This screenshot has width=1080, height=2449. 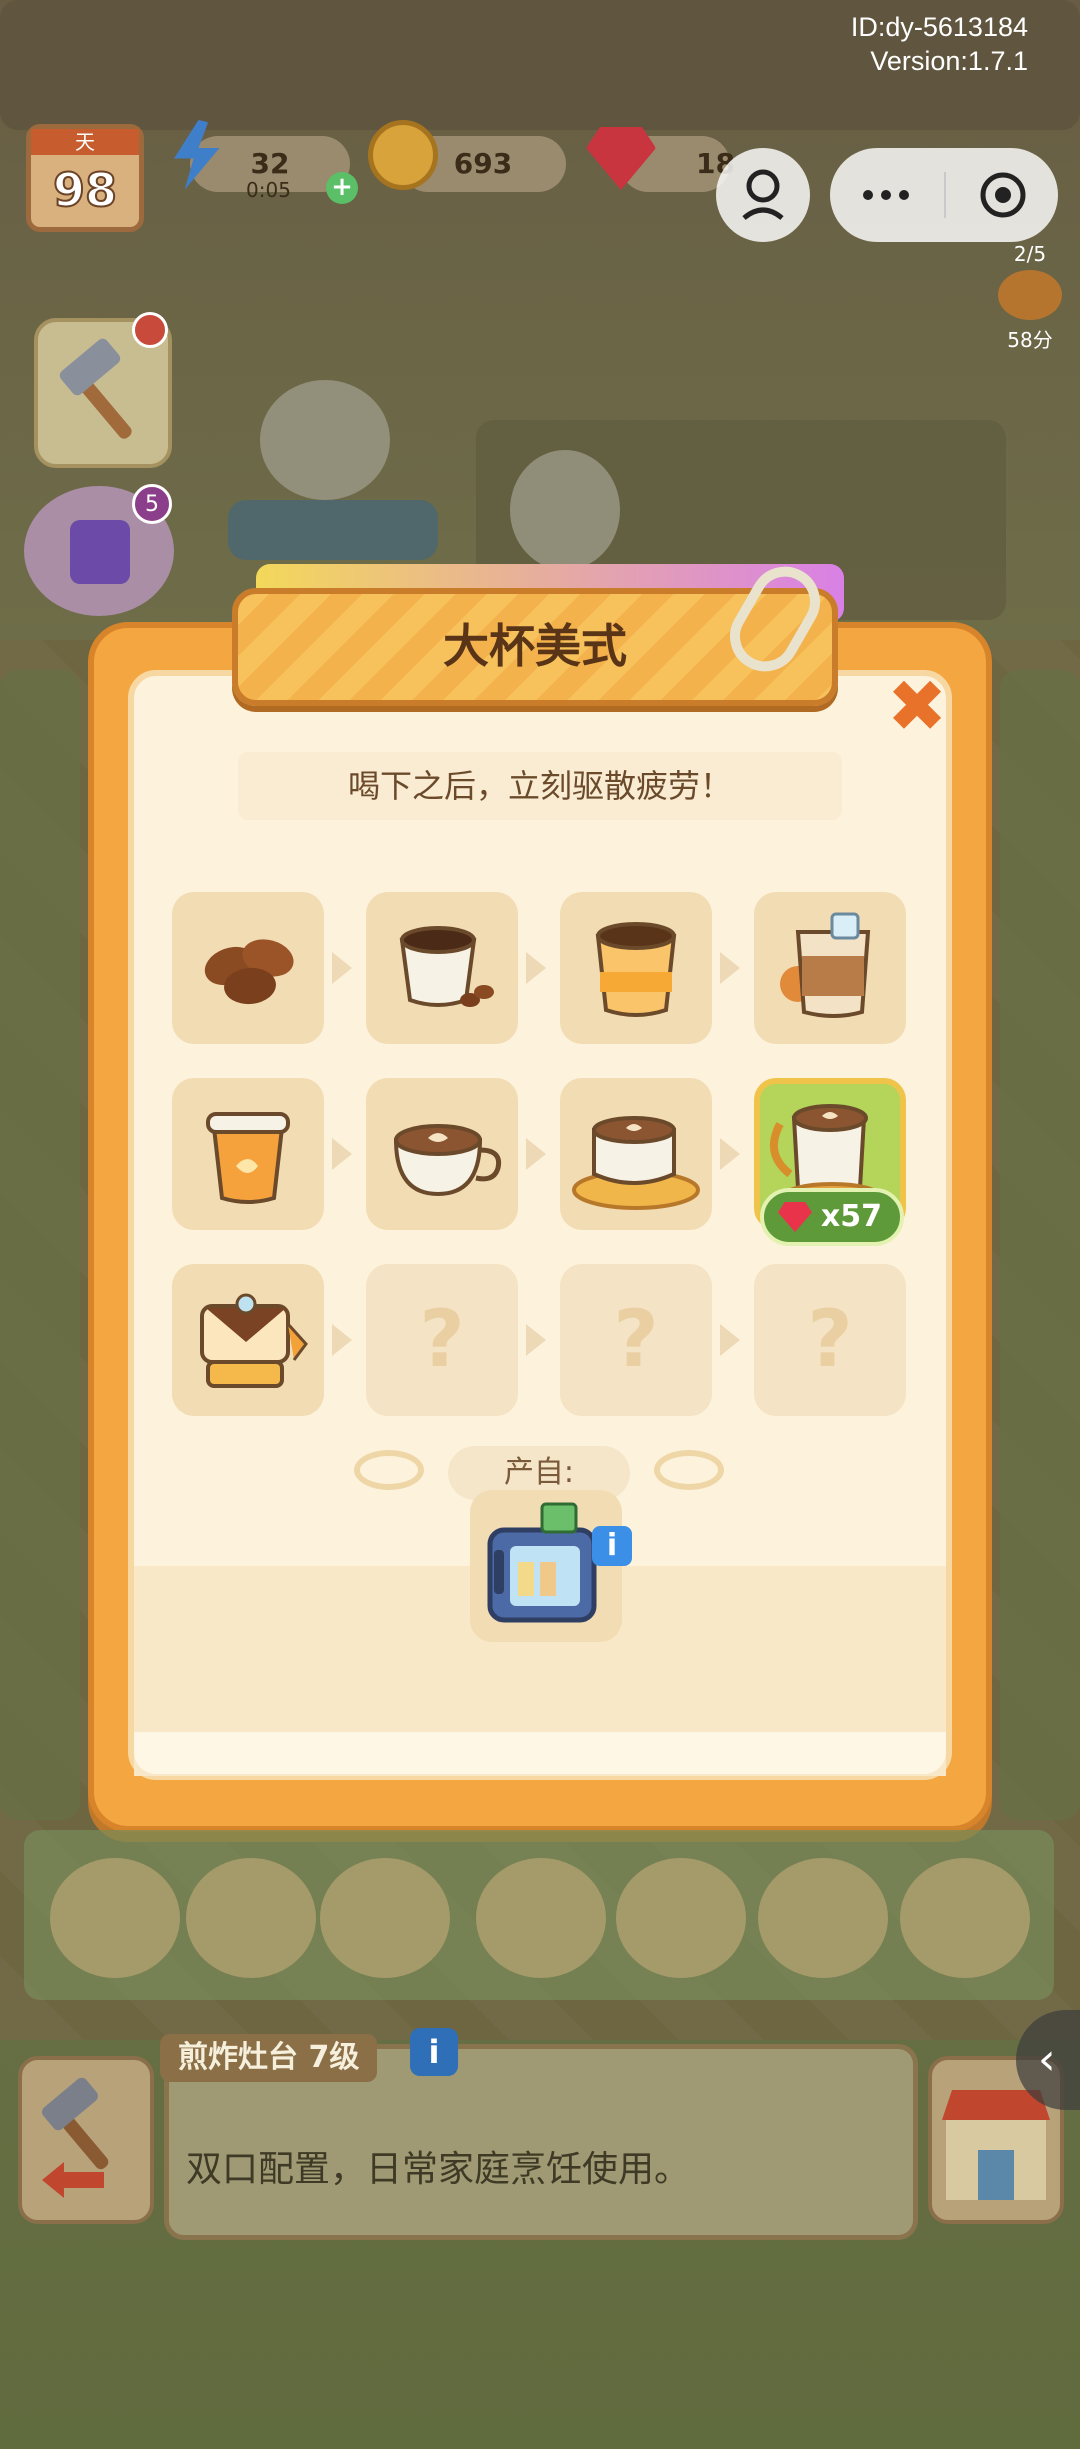 I want to click on close-x-icon: ✖, so click(x=917, y=706).